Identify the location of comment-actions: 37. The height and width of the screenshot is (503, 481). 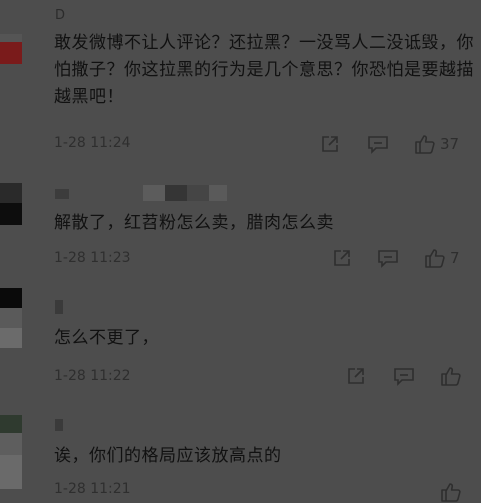
(240, 144).